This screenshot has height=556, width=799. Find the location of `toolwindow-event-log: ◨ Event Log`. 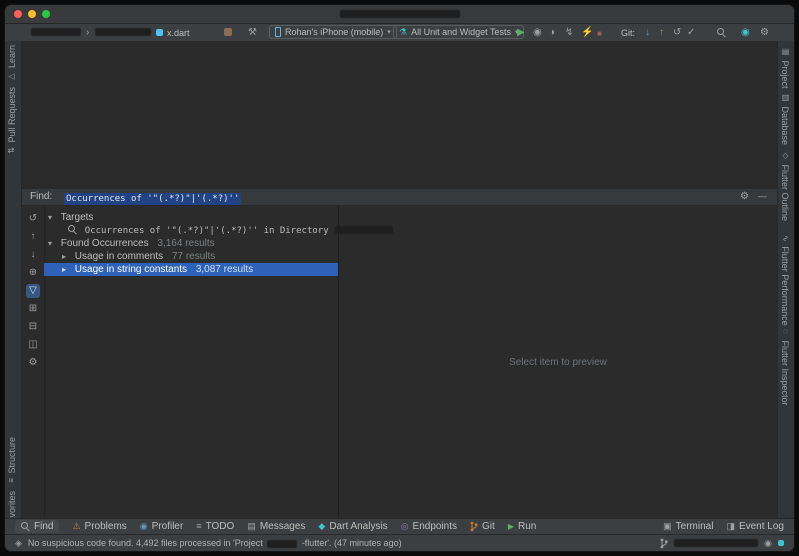

toolwindow-event-log: ◨ Event Log is located at coordinates (755, 526).